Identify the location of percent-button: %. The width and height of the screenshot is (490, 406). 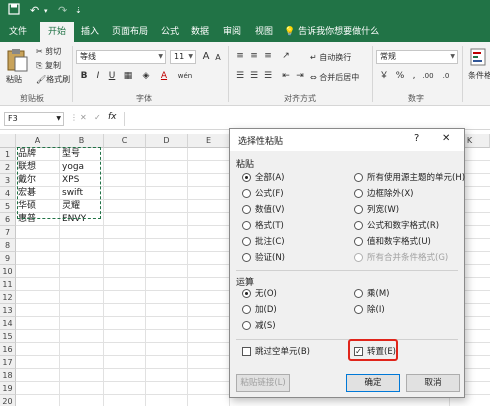
(400, 76).